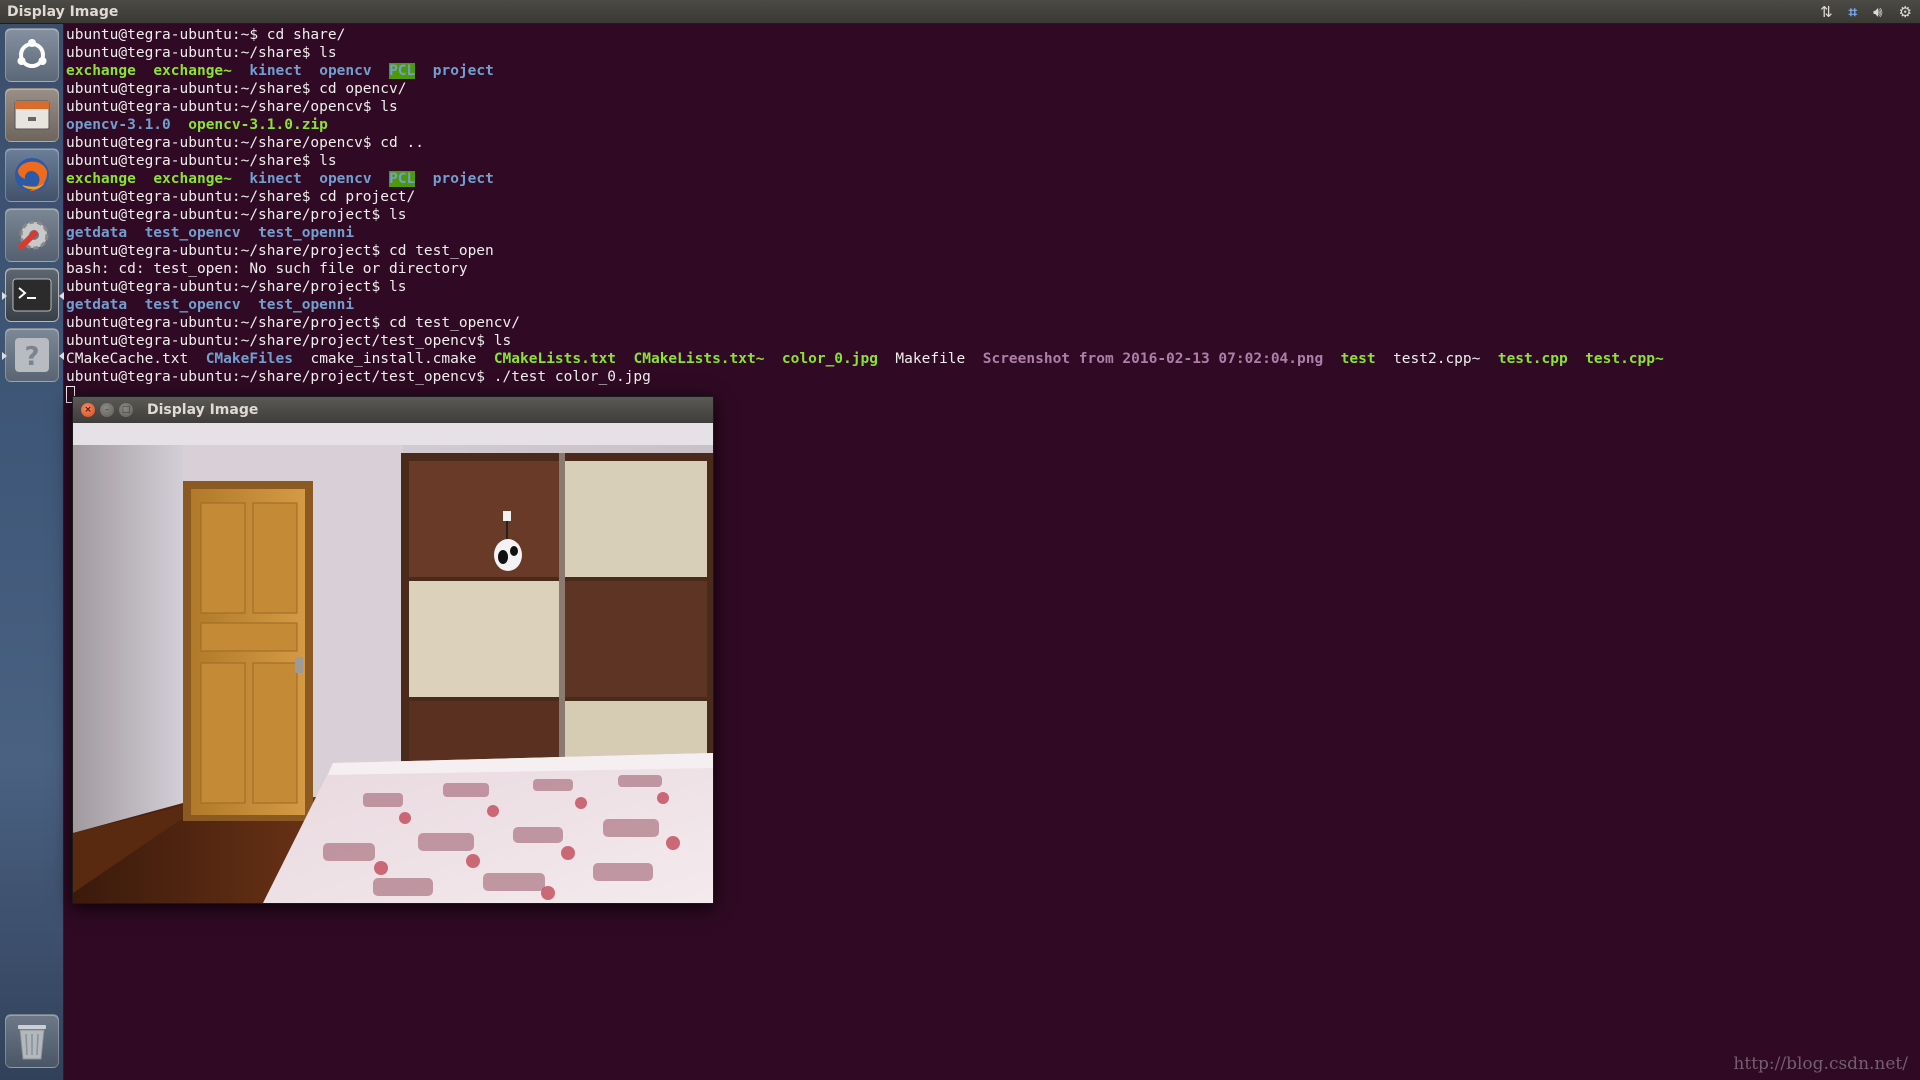  I want to click on window-titlebar: × – □ Display Image, so click(393, 410).